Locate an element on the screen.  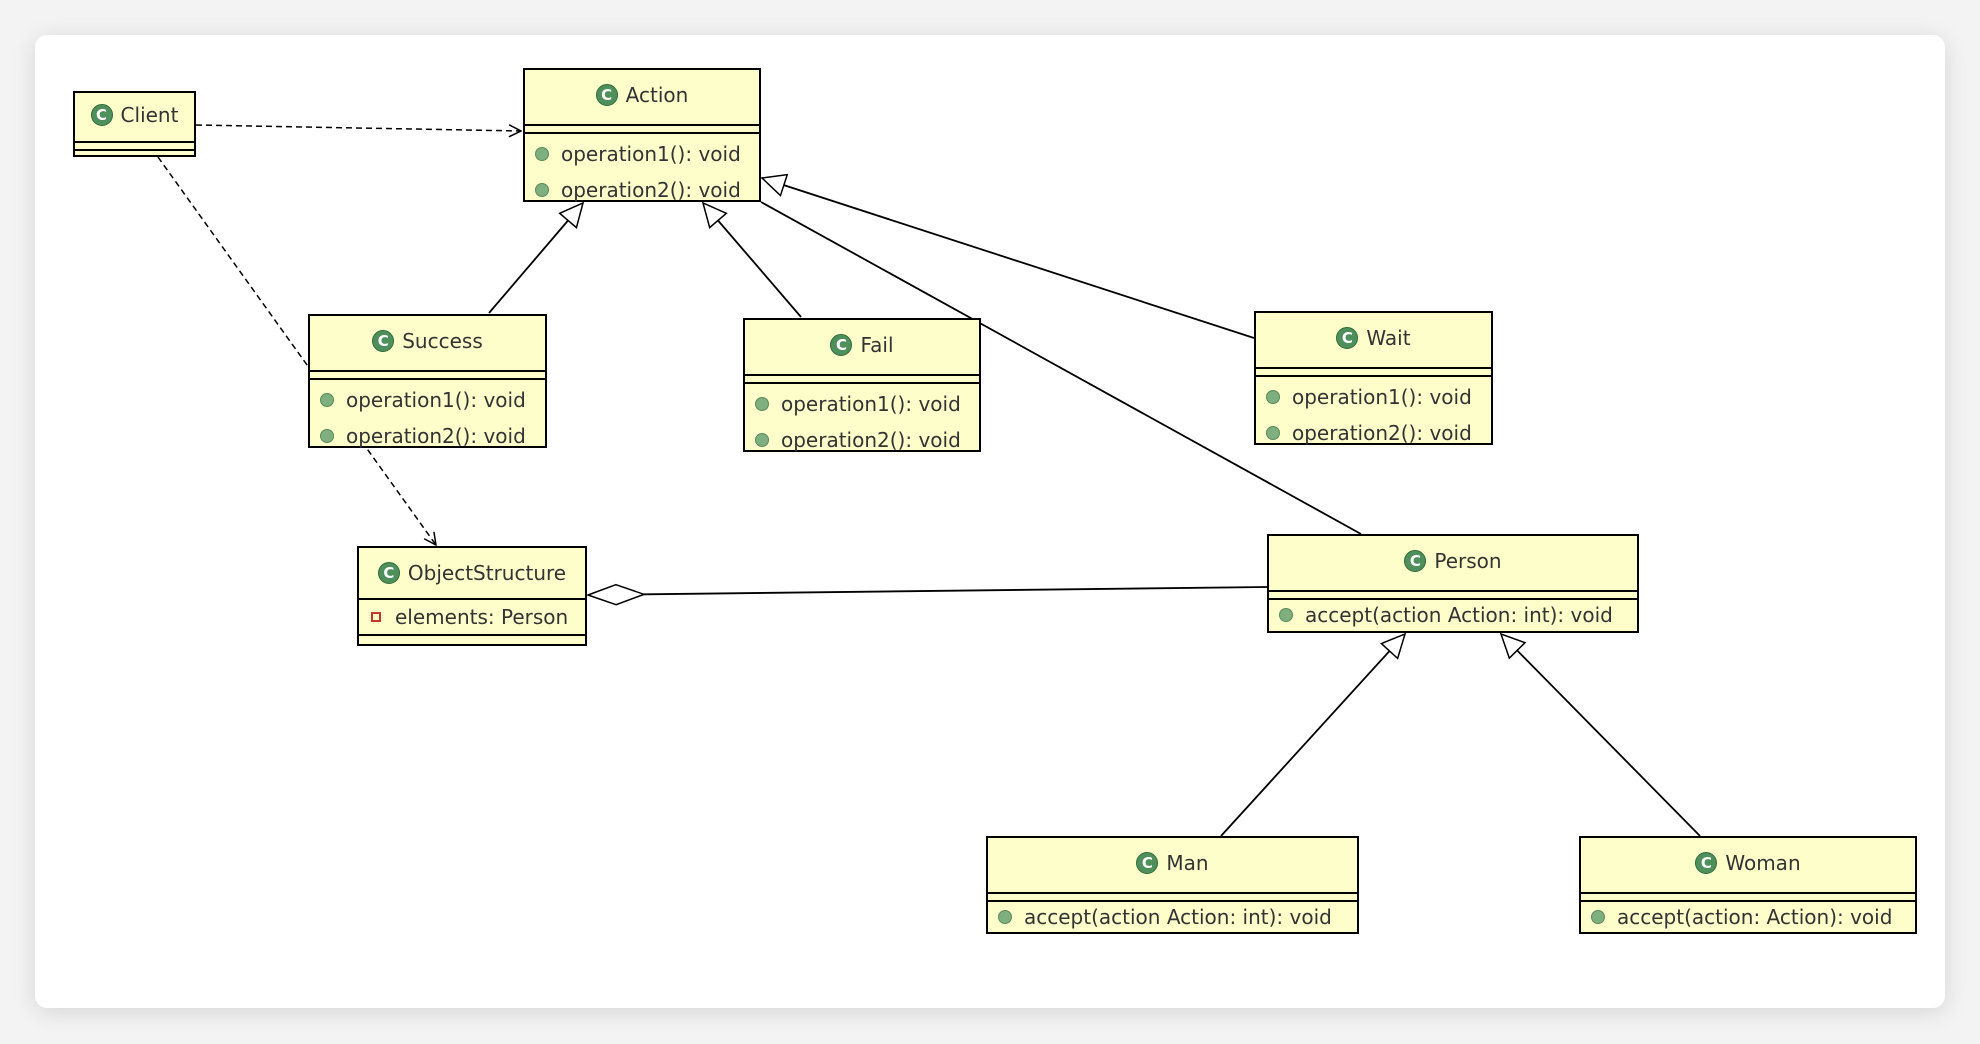
generalization-man-person is located at coordinates (1313, 734).